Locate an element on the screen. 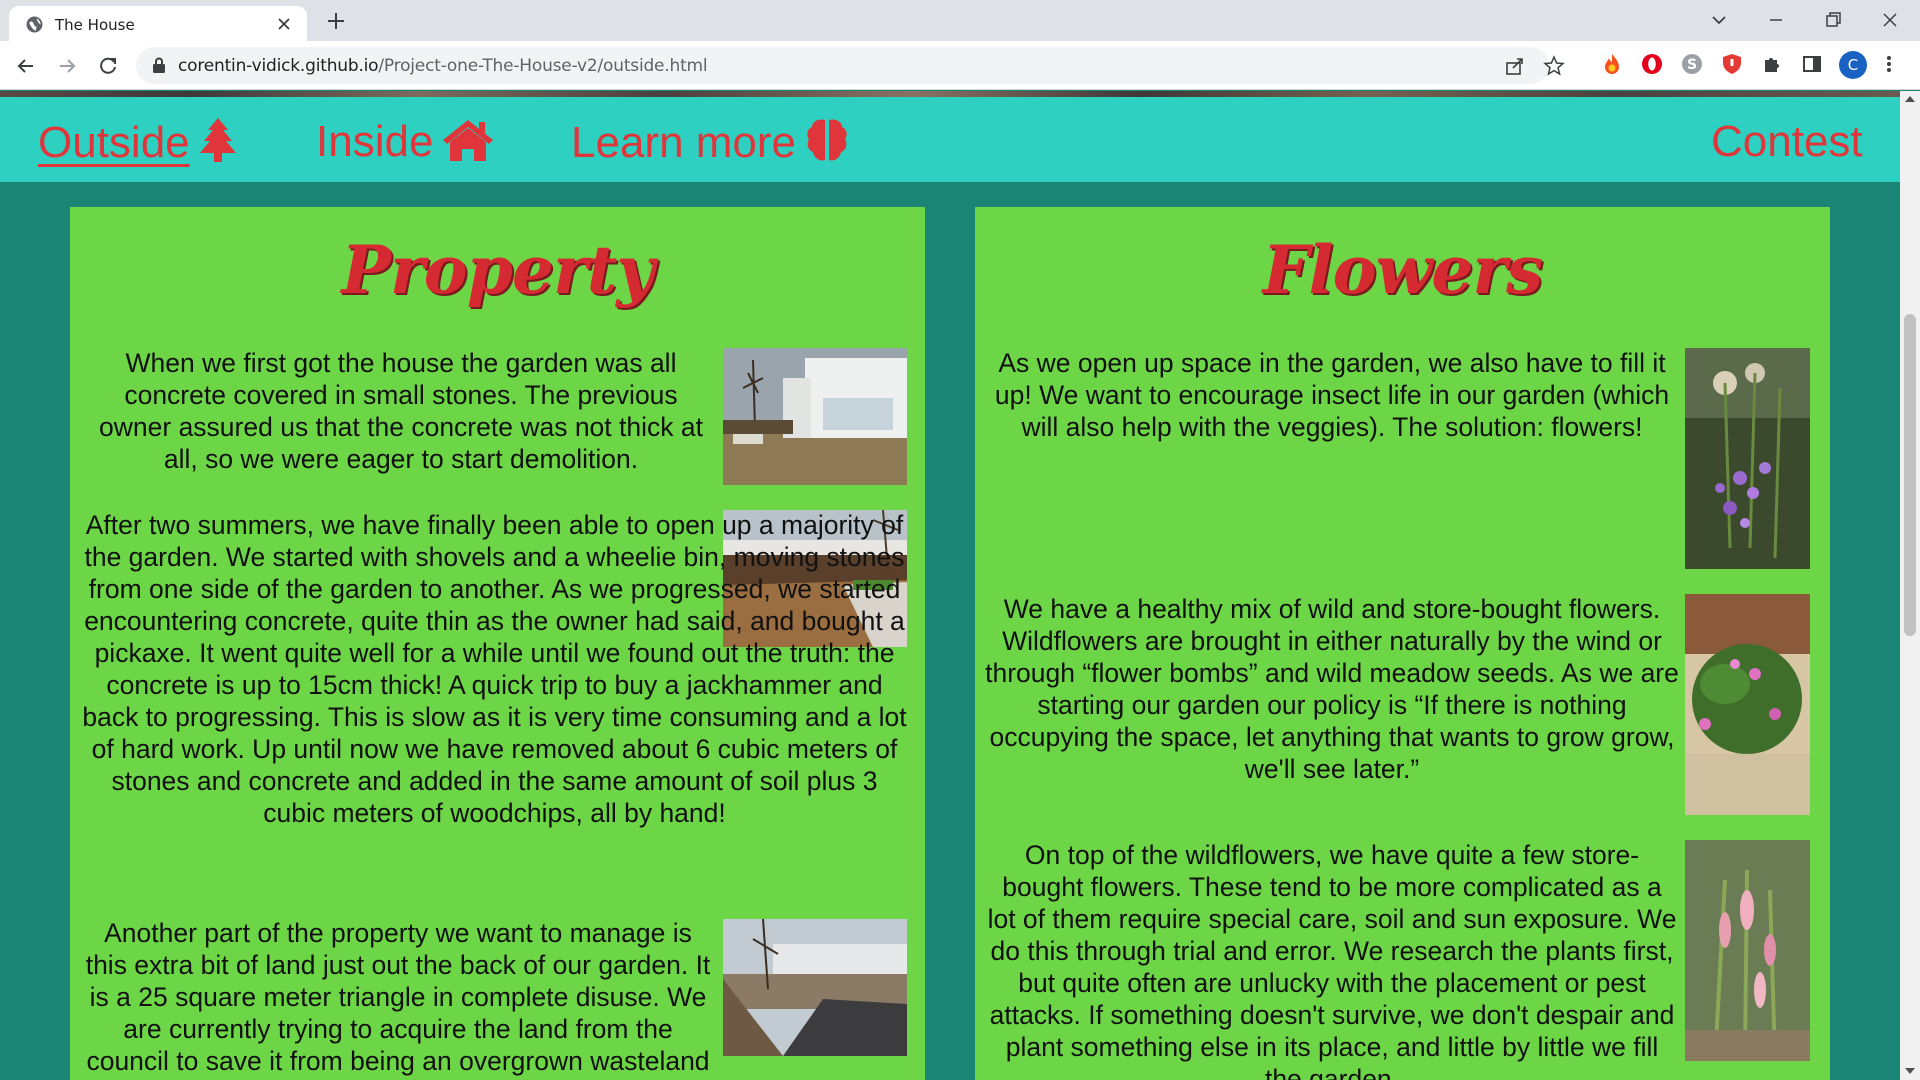  main-navbar: Outside Inside Learn more Contest is located at coordinates (950, 139).